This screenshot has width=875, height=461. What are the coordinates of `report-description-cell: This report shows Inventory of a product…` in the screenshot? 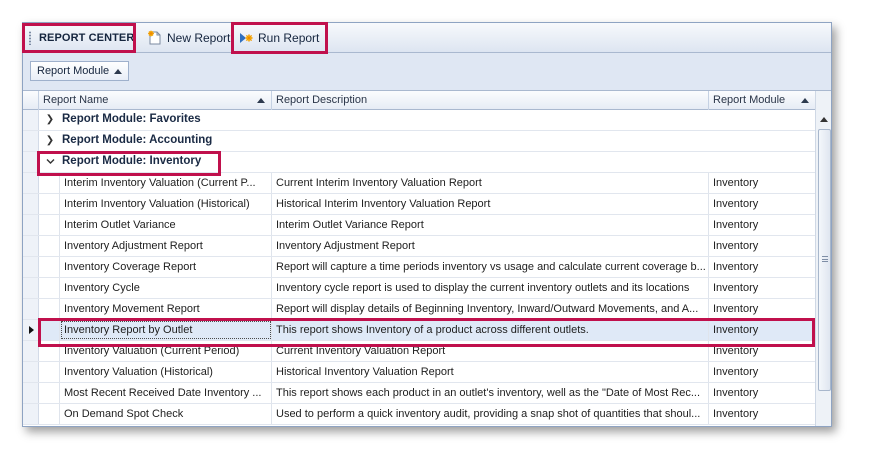 It's located at (490, 330).